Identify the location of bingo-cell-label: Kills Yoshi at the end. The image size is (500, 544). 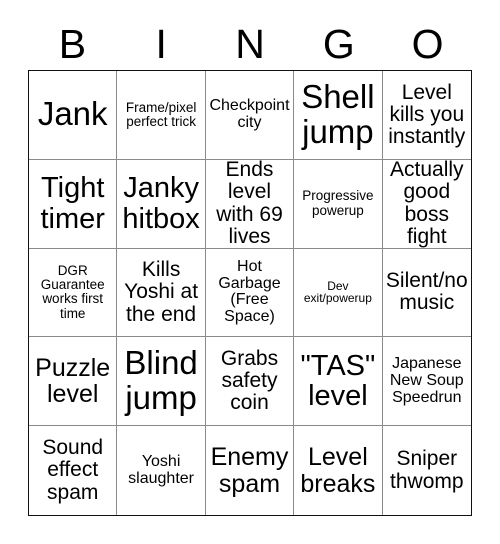
(161, 292).